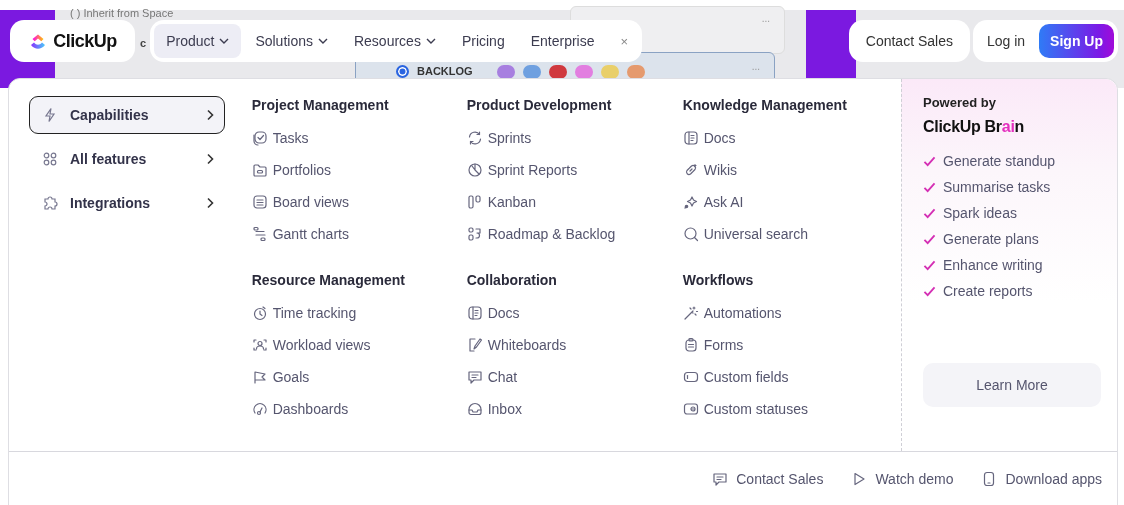  I want to click on menu-link: Goals, so click(280, 377).